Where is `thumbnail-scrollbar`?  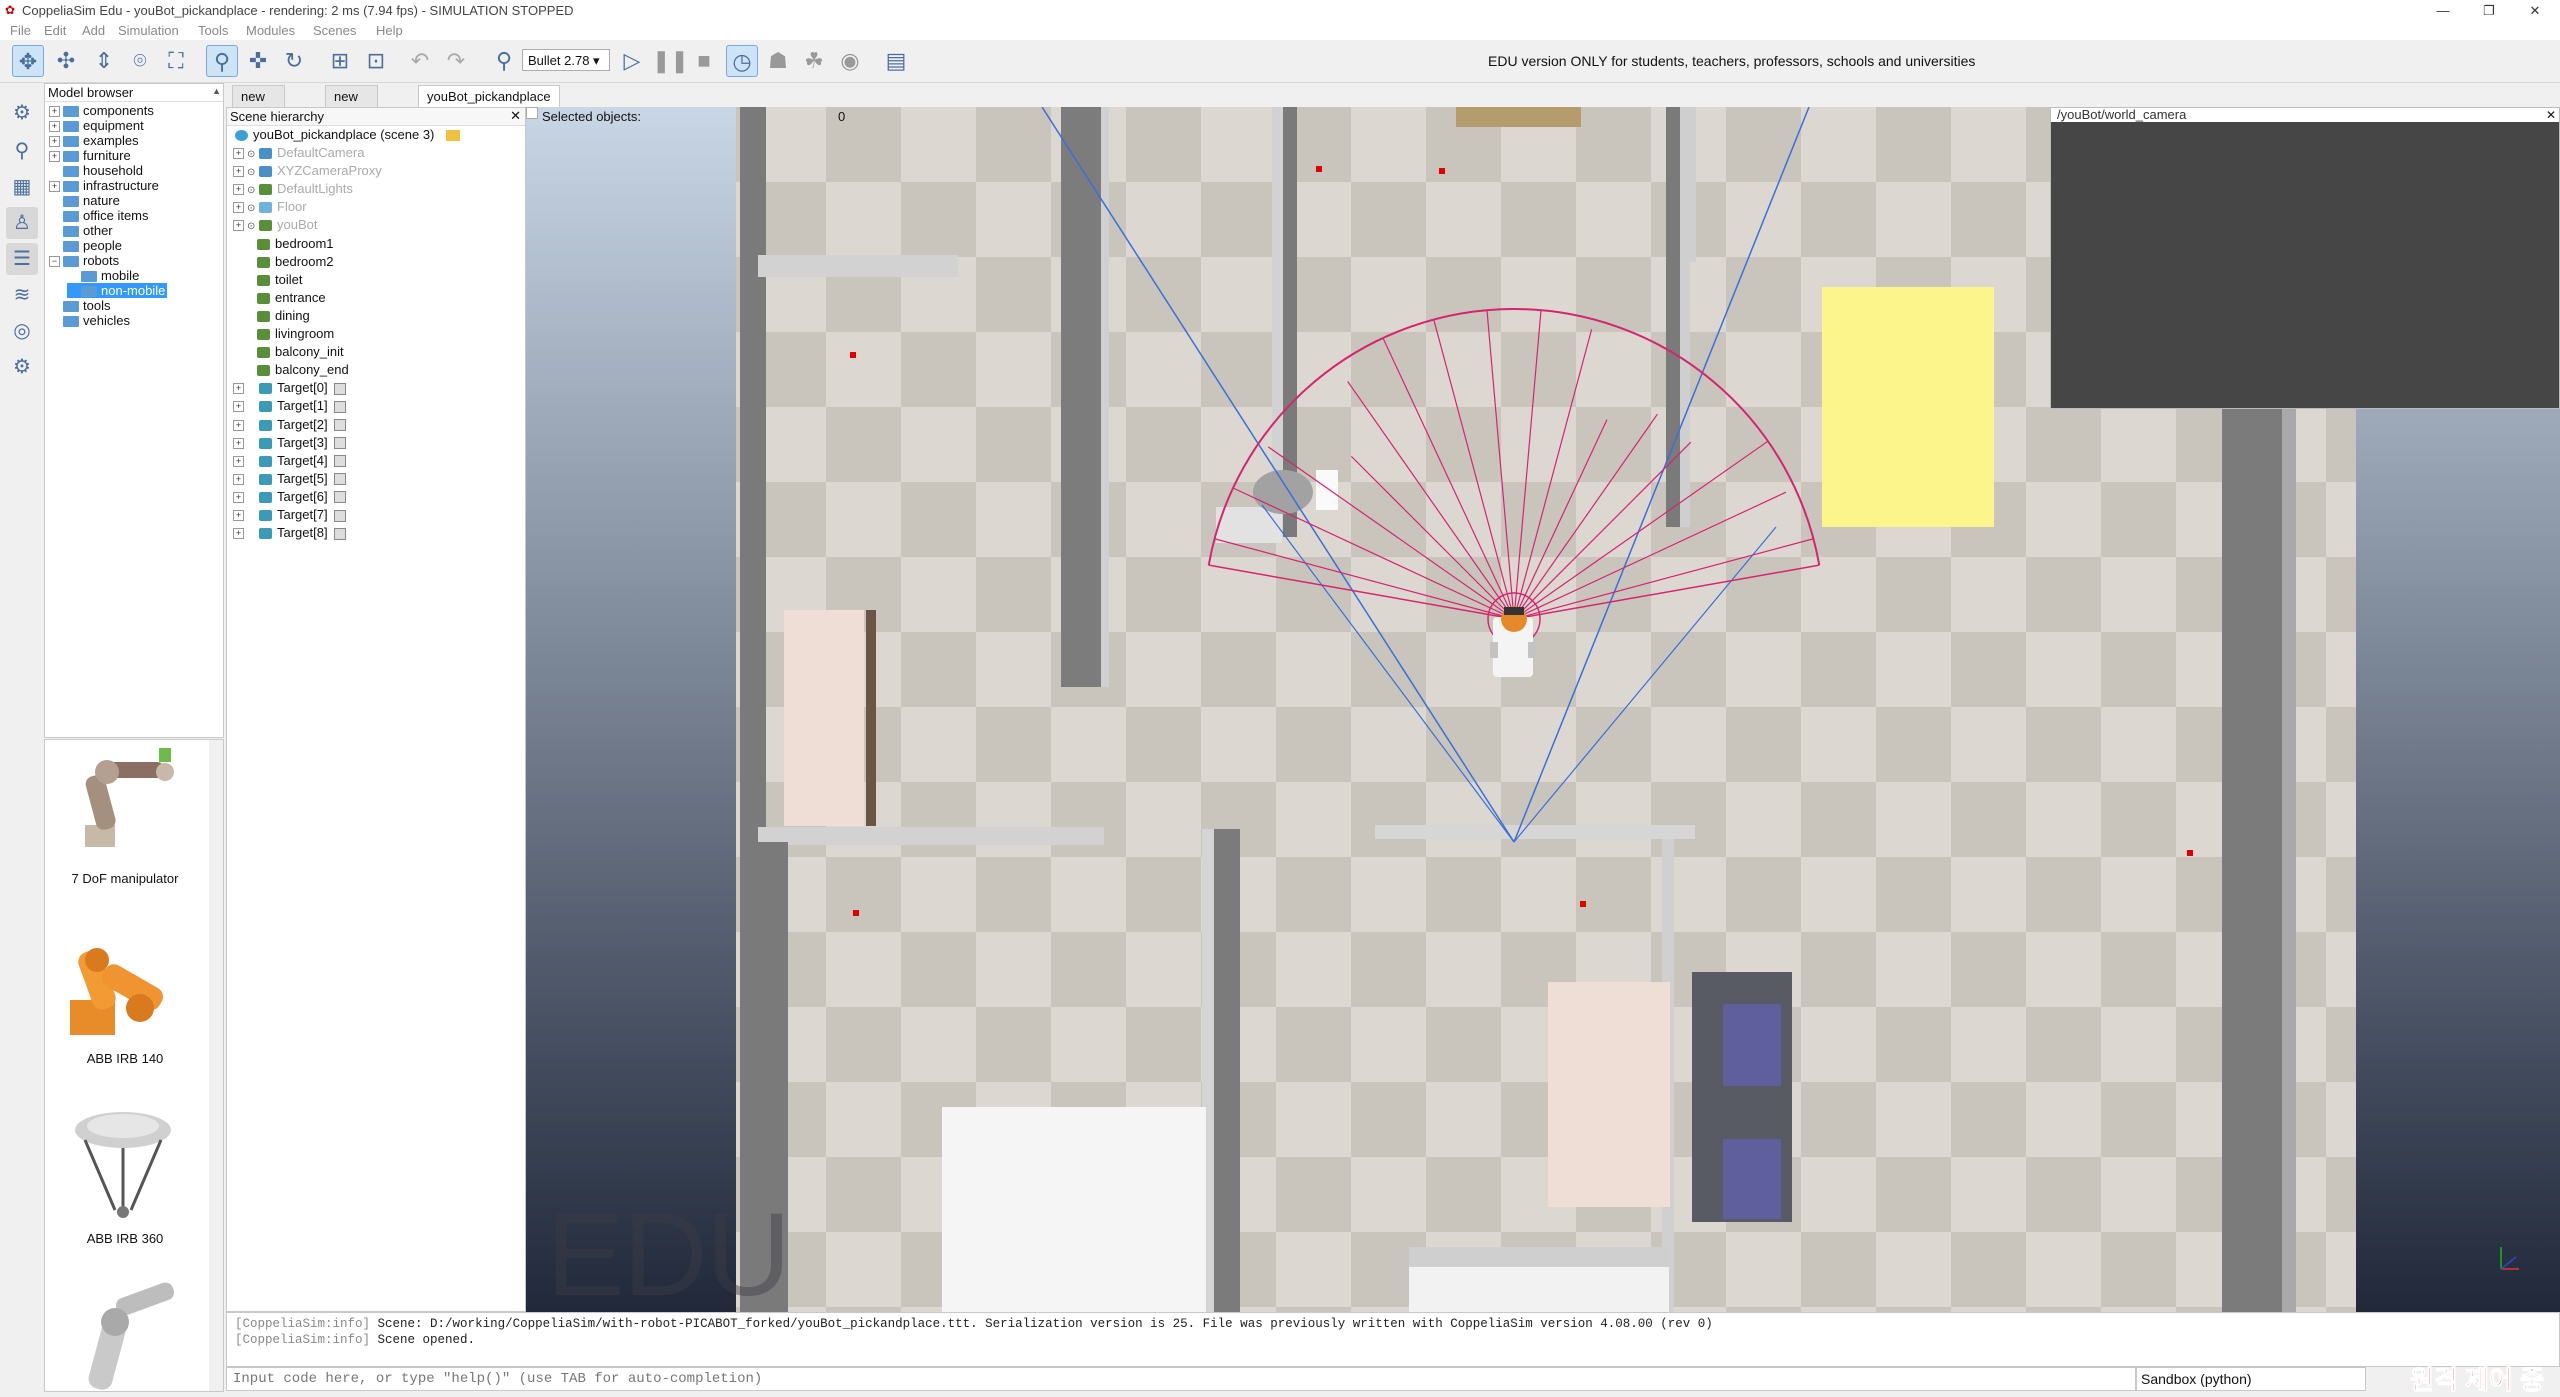 thumbnail-scrollbar is located at coordinates (216, 1065).